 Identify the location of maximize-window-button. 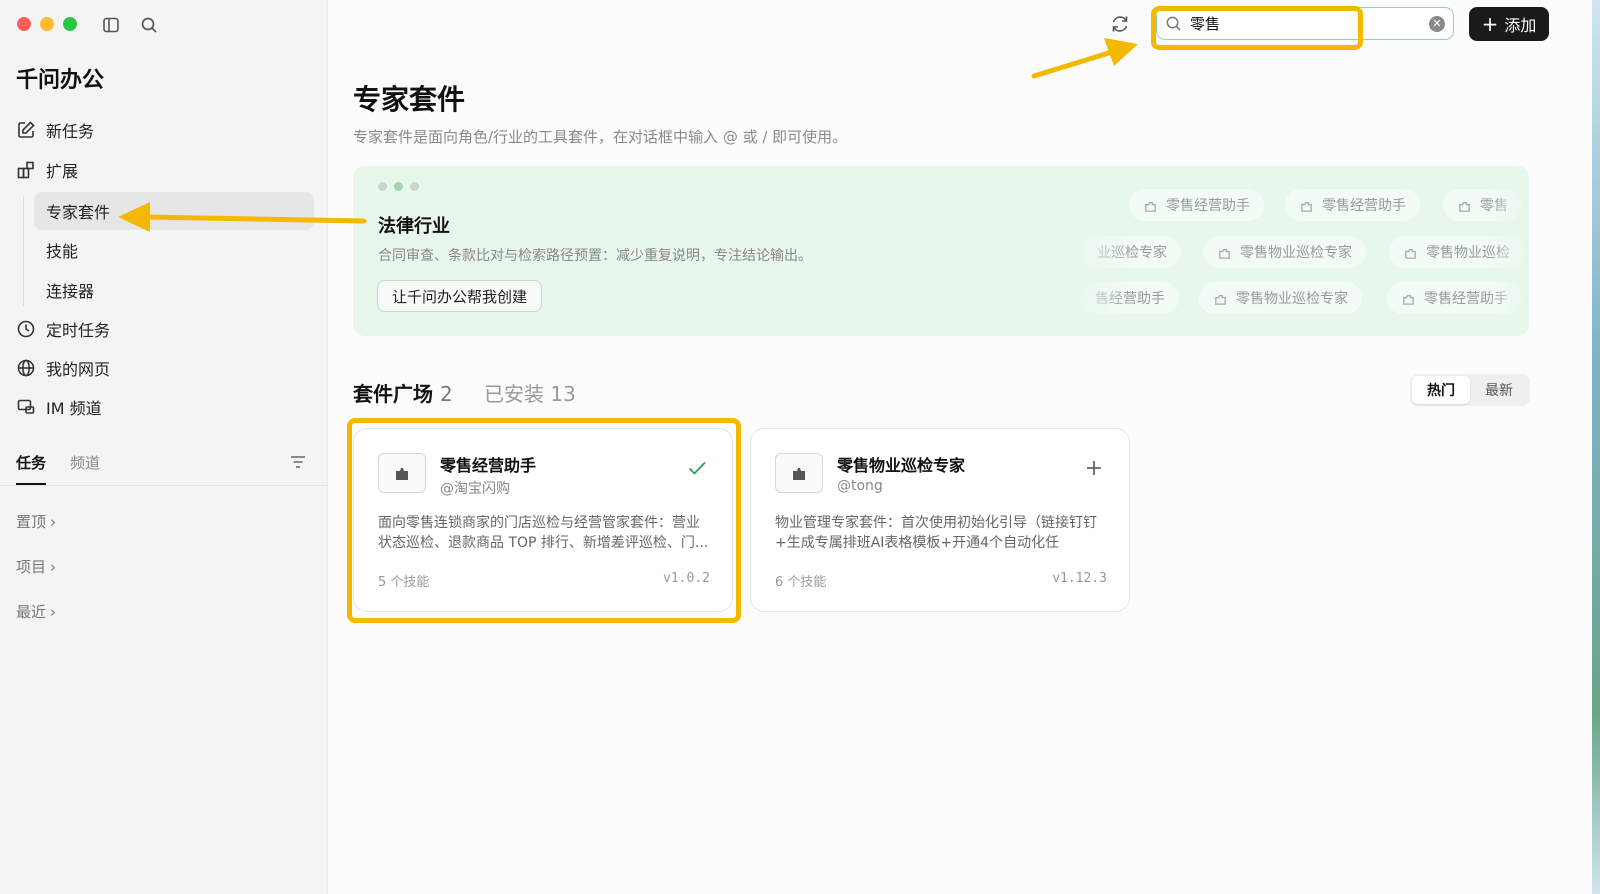
(70, 24).